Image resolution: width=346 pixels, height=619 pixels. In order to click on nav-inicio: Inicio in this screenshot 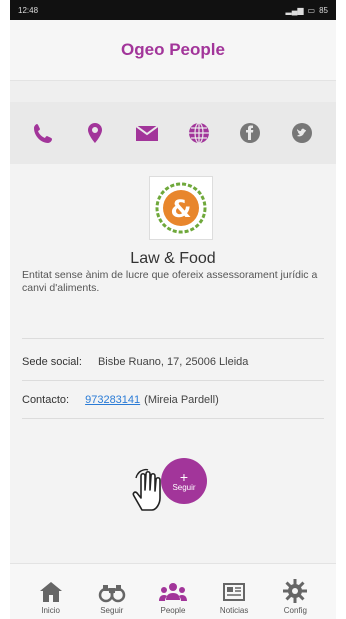, I will do `click(51, 597)`.